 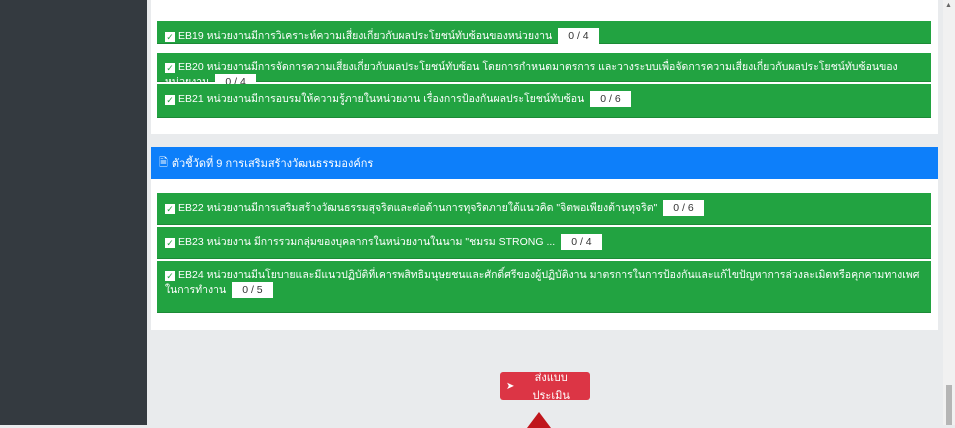 I want to click on submit-label: ส่งแบบประเมิน, so click(x=551, y=387).